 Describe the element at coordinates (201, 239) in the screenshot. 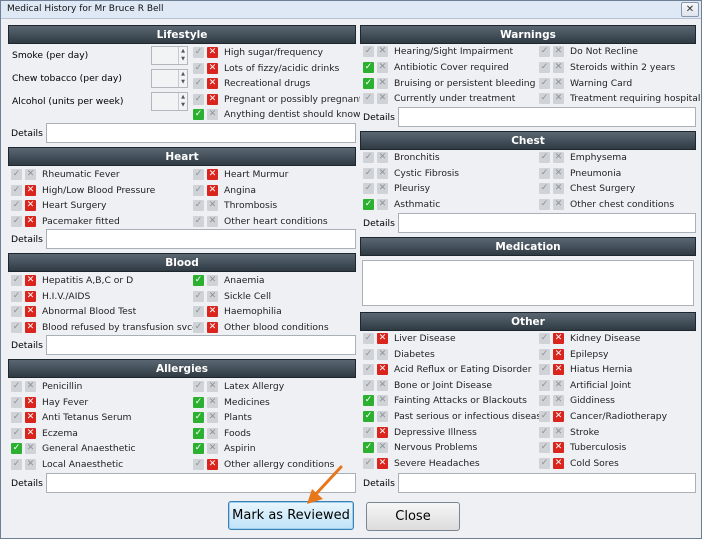

I see `heart-details-input` at that location.